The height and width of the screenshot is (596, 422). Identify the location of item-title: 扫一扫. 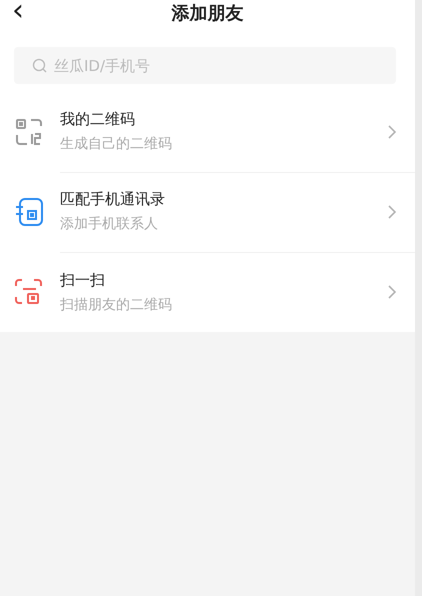
(83, 280).